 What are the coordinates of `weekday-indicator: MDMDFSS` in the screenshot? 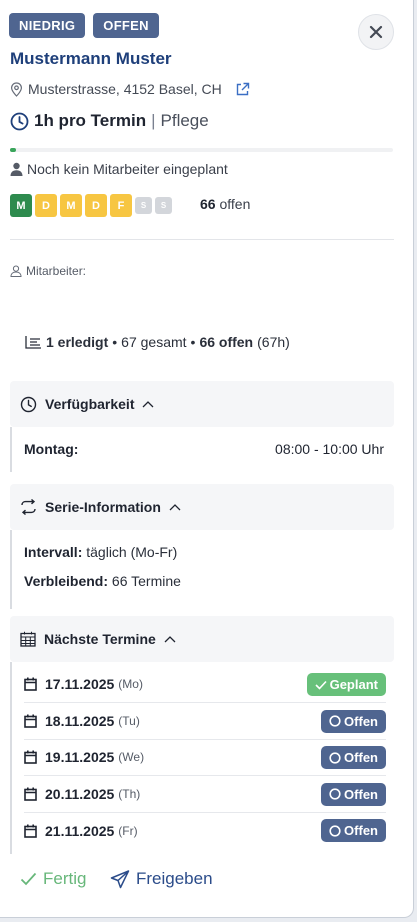 It's located at (91, 205).